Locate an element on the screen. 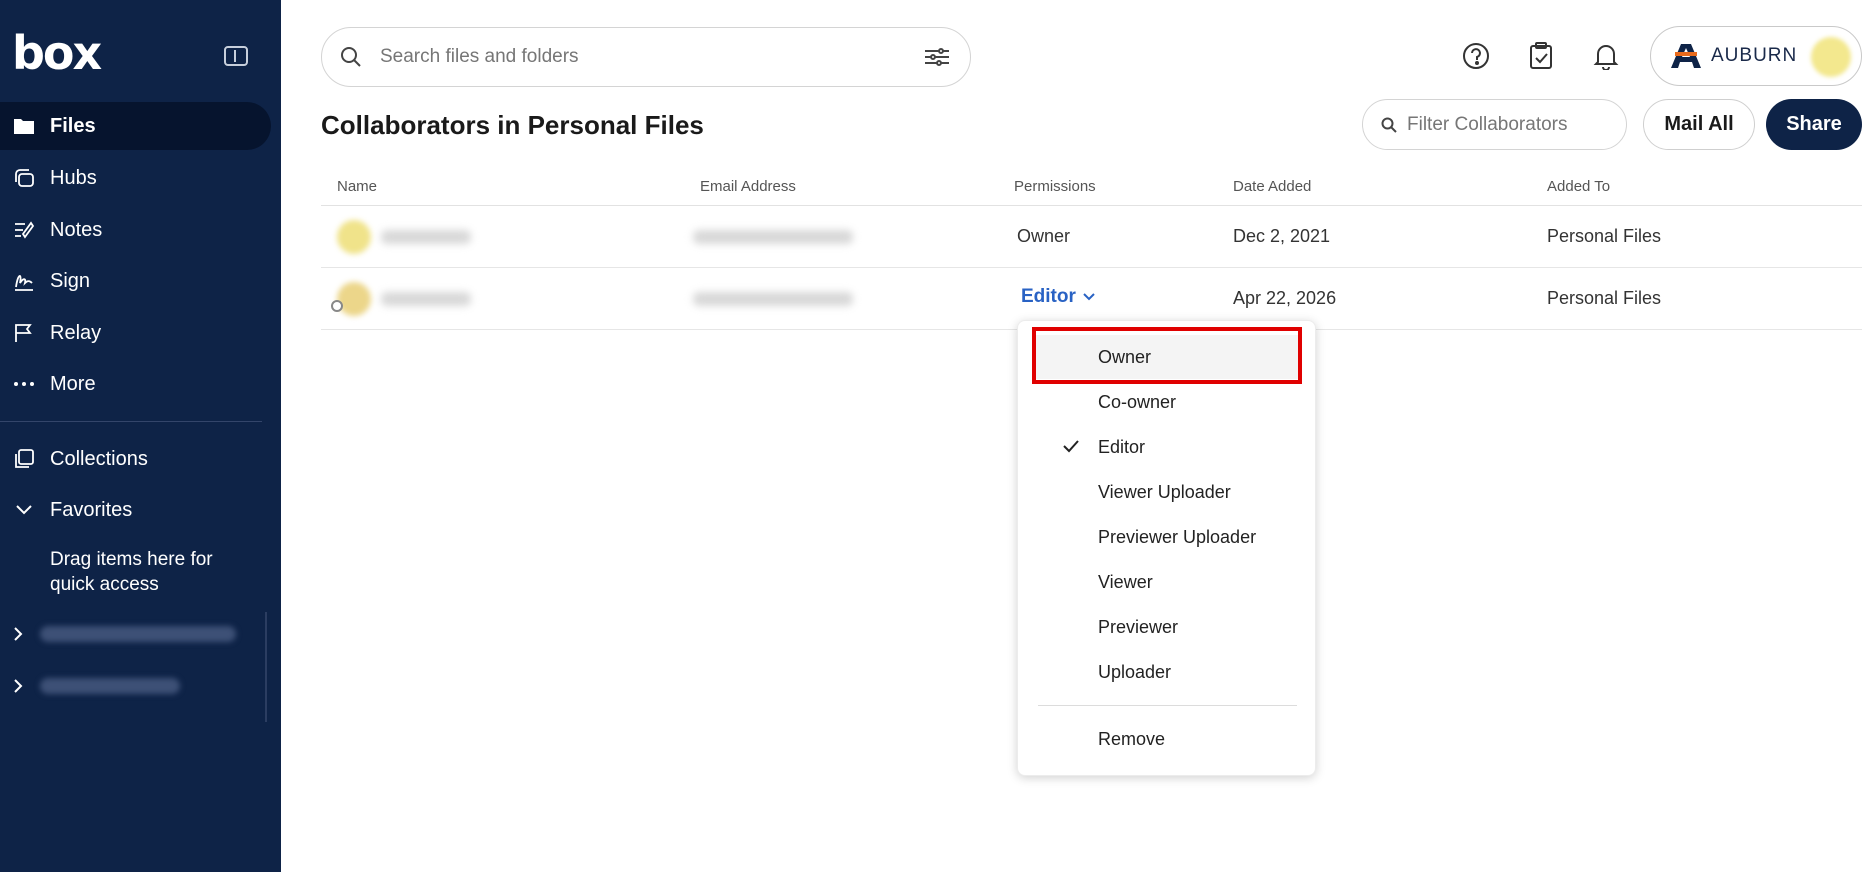 Image resolution: width=1872 pixels, height=872 pixels. relay-icon is located at coordinates (24, 333).